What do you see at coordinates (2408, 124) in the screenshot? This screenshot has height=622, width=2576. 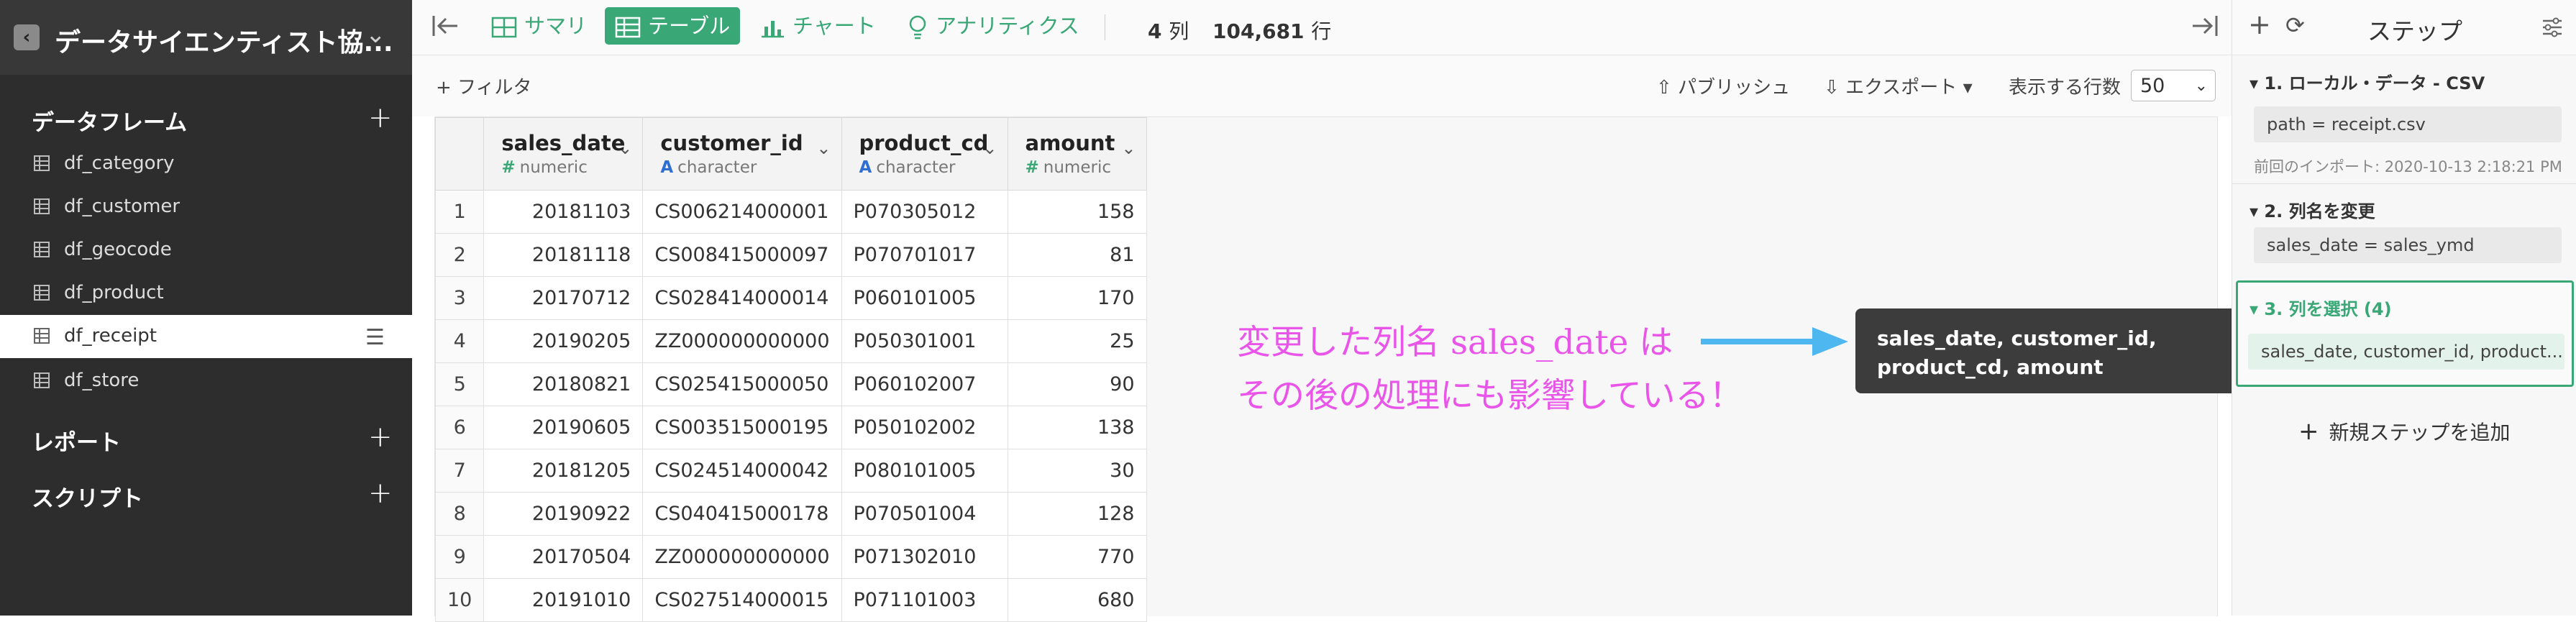 I see `step-1-detail: path = receipt.csv` at bounding box center [2408, 124].